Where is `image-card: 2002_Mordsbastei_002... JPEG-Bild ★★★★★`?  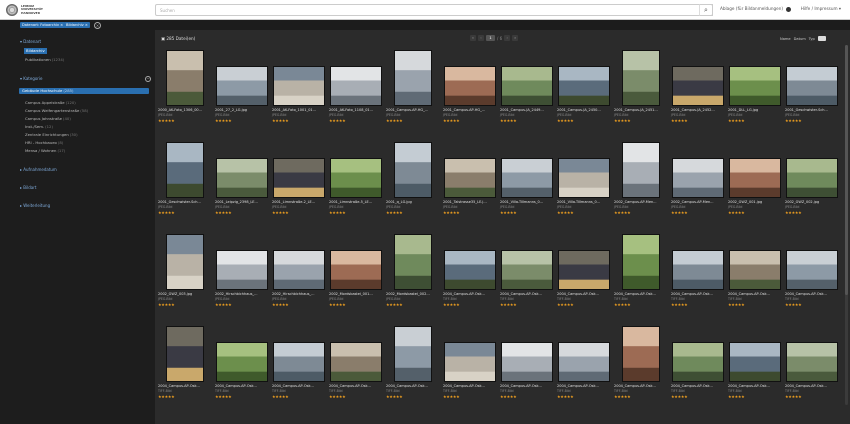
image-card: 2002_Mordsbastei_002... JPEG-Bild ★★★★★ is located at coordinates (413, 275).